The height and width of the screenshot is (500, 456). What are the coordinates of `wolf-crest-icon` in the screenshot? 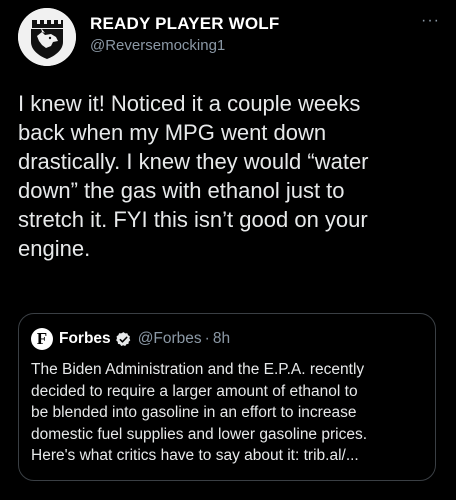 It's located at (47, 37).